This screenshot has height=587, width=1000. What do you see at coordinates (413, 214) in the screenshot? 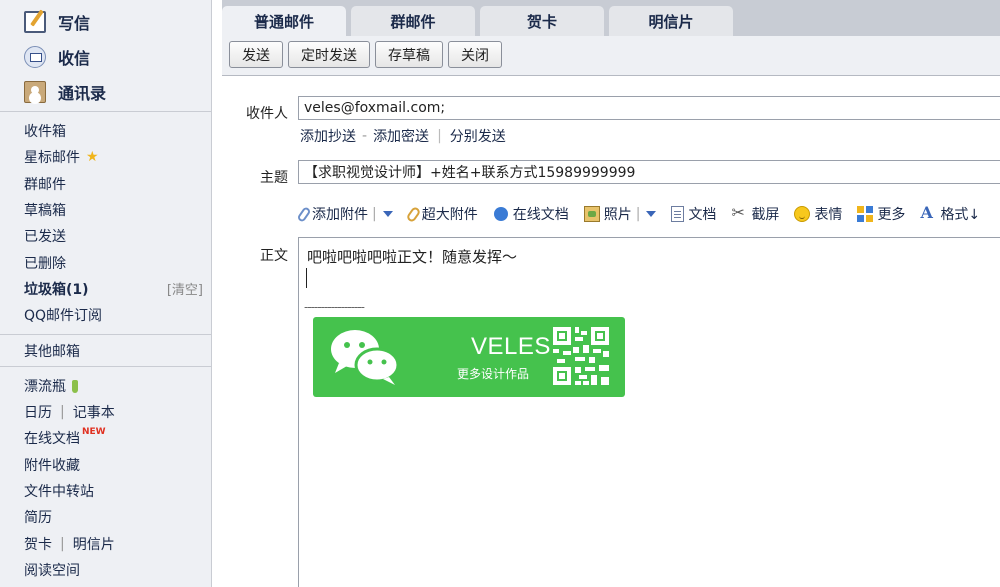
I see `large-paperclip-icon` at bounding box center [413, 214].